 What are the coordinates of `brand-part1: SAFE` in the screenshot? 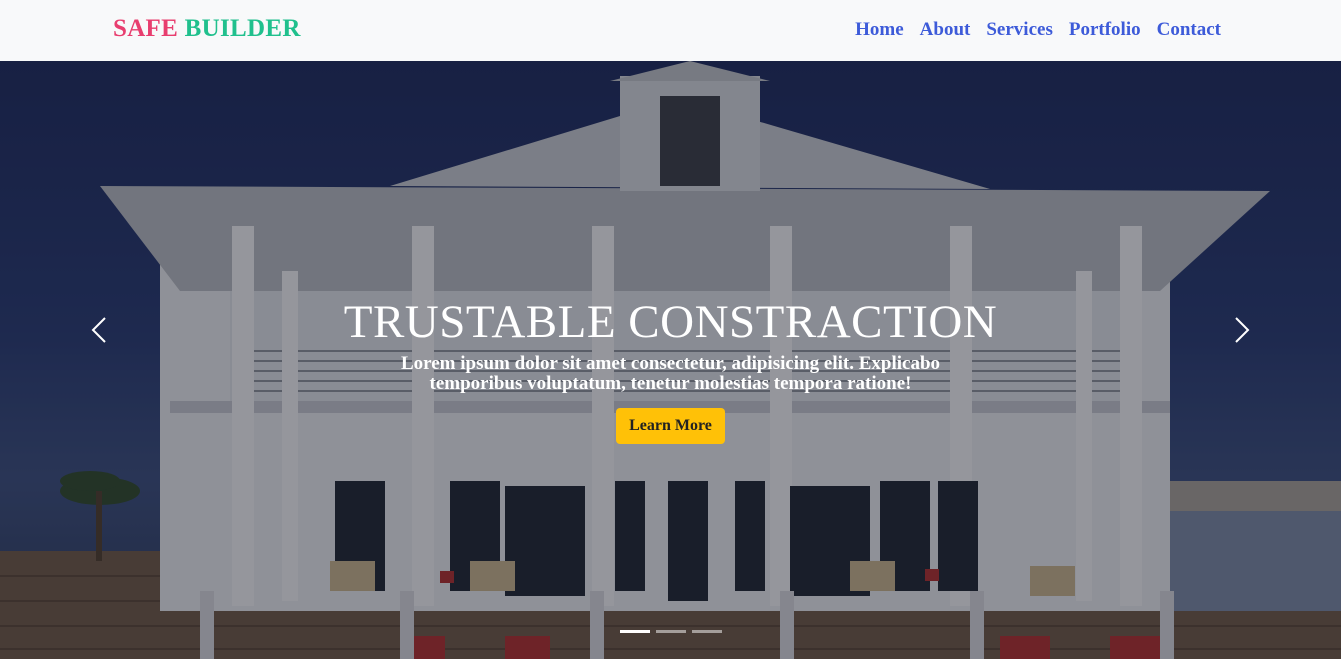 It's located at (146, 28).